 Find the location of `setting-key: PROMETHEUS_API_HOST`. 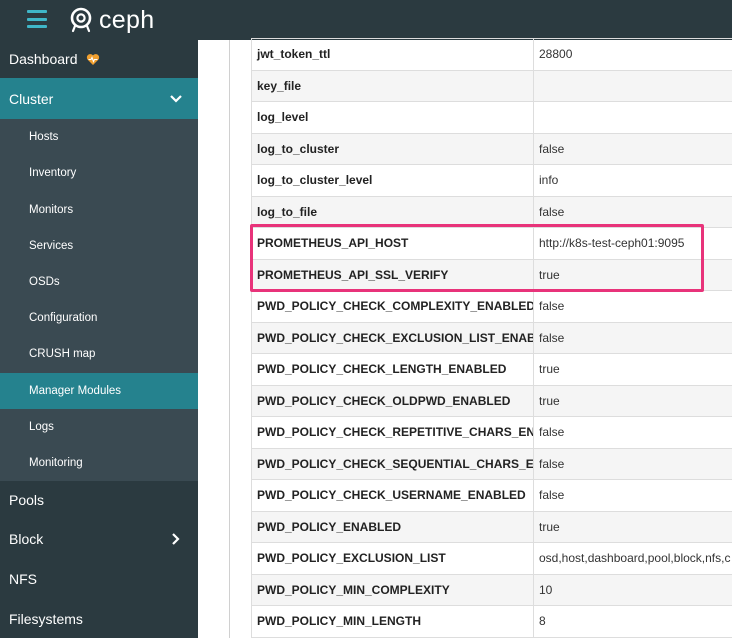

setting-key: PROMETHEUS_API_HOST is located at coordinates (392, 243).